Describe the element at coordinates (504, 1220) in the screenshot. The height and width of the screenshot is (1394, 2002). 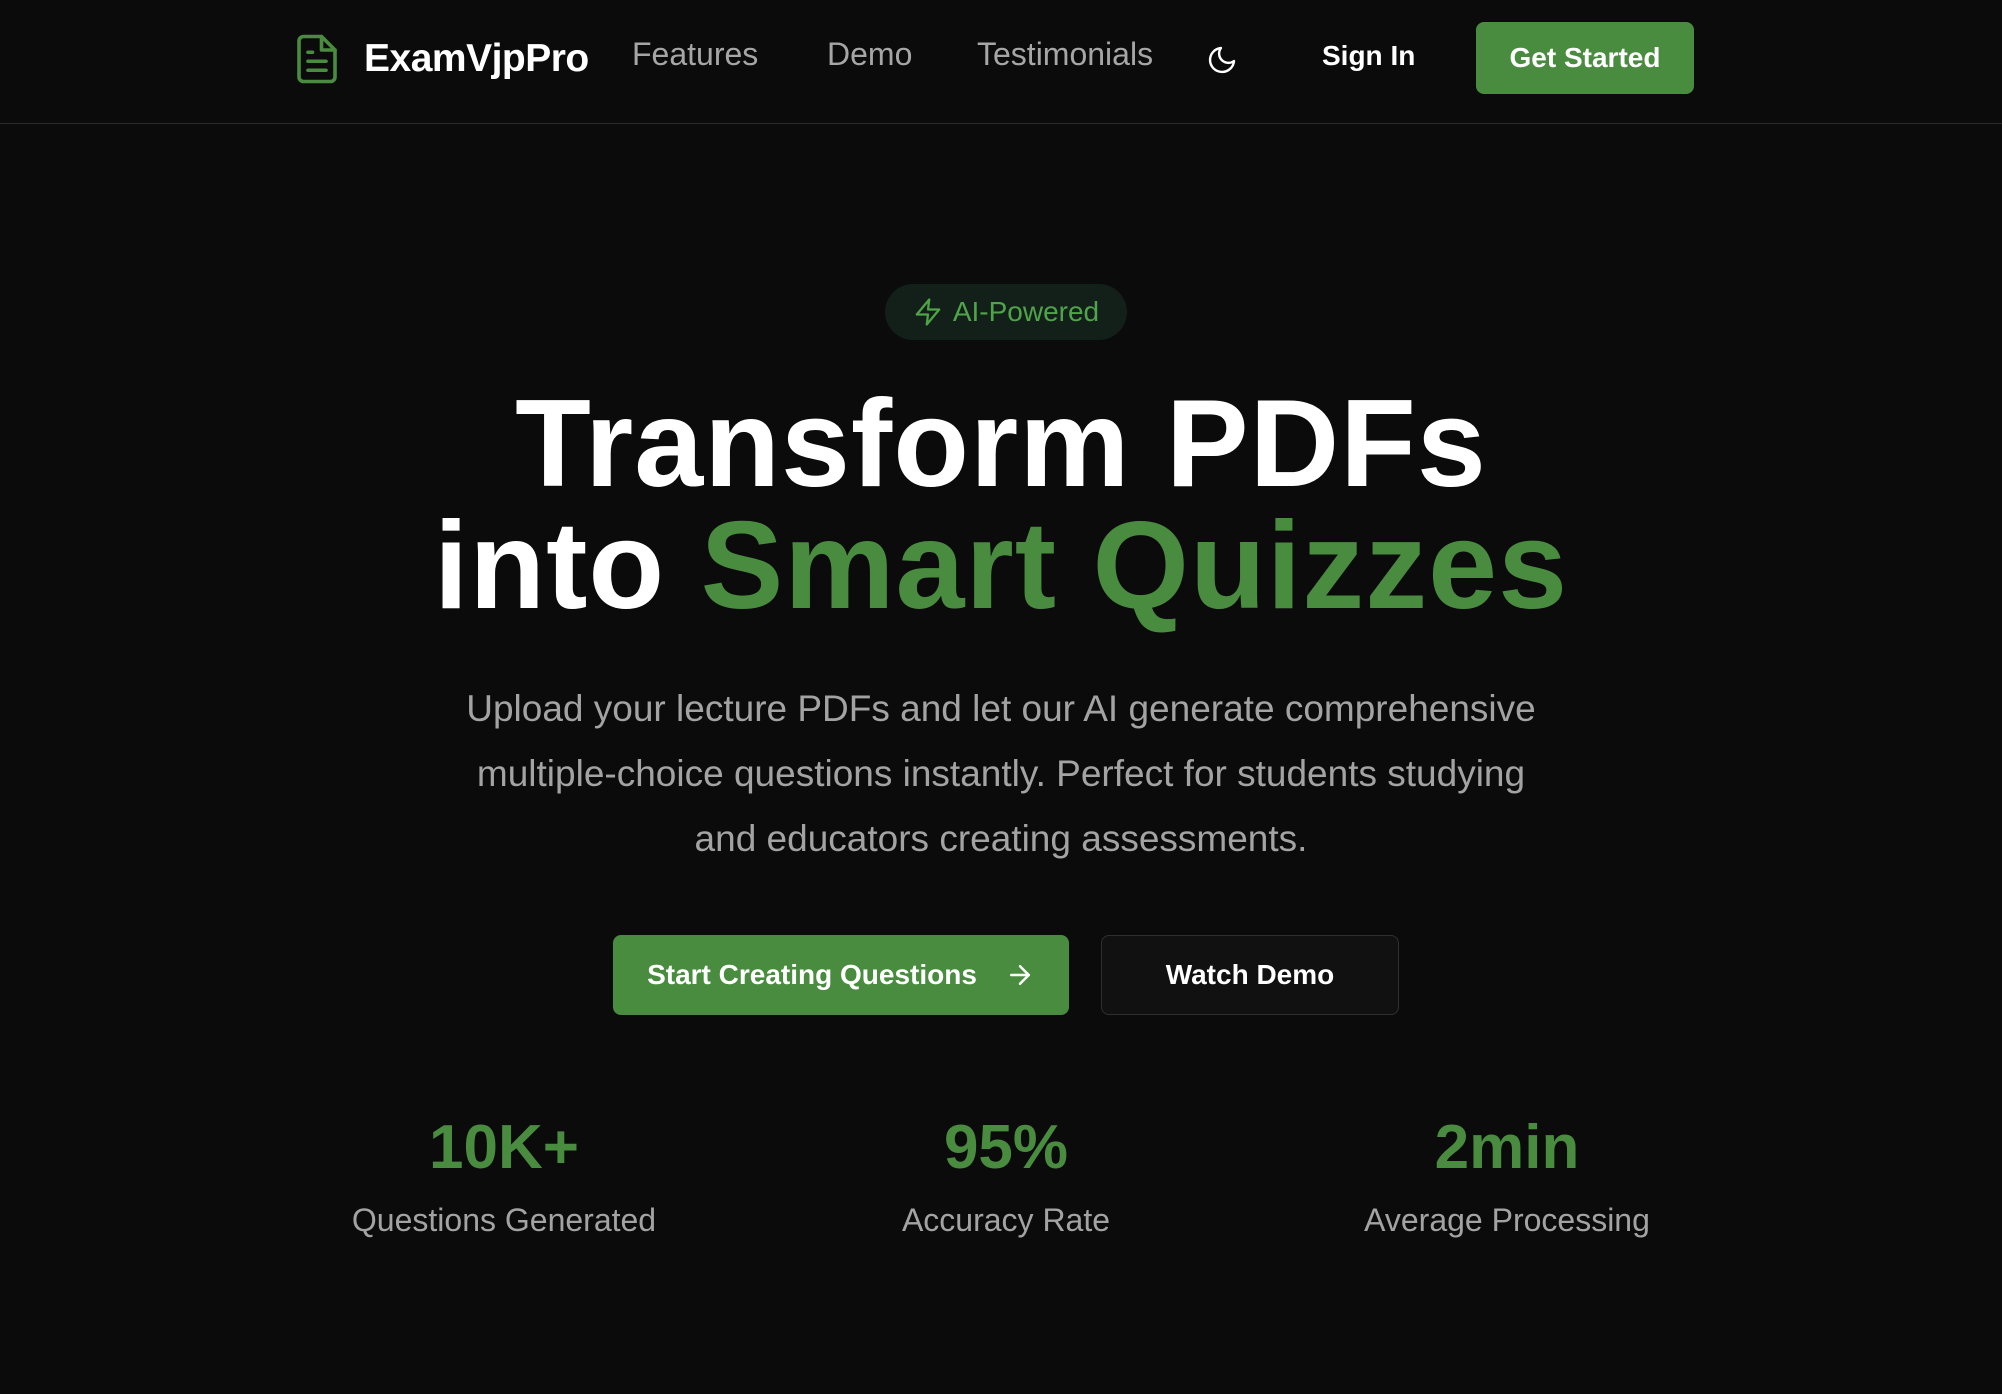
I see `stat-label: Questions Generated` at that location.